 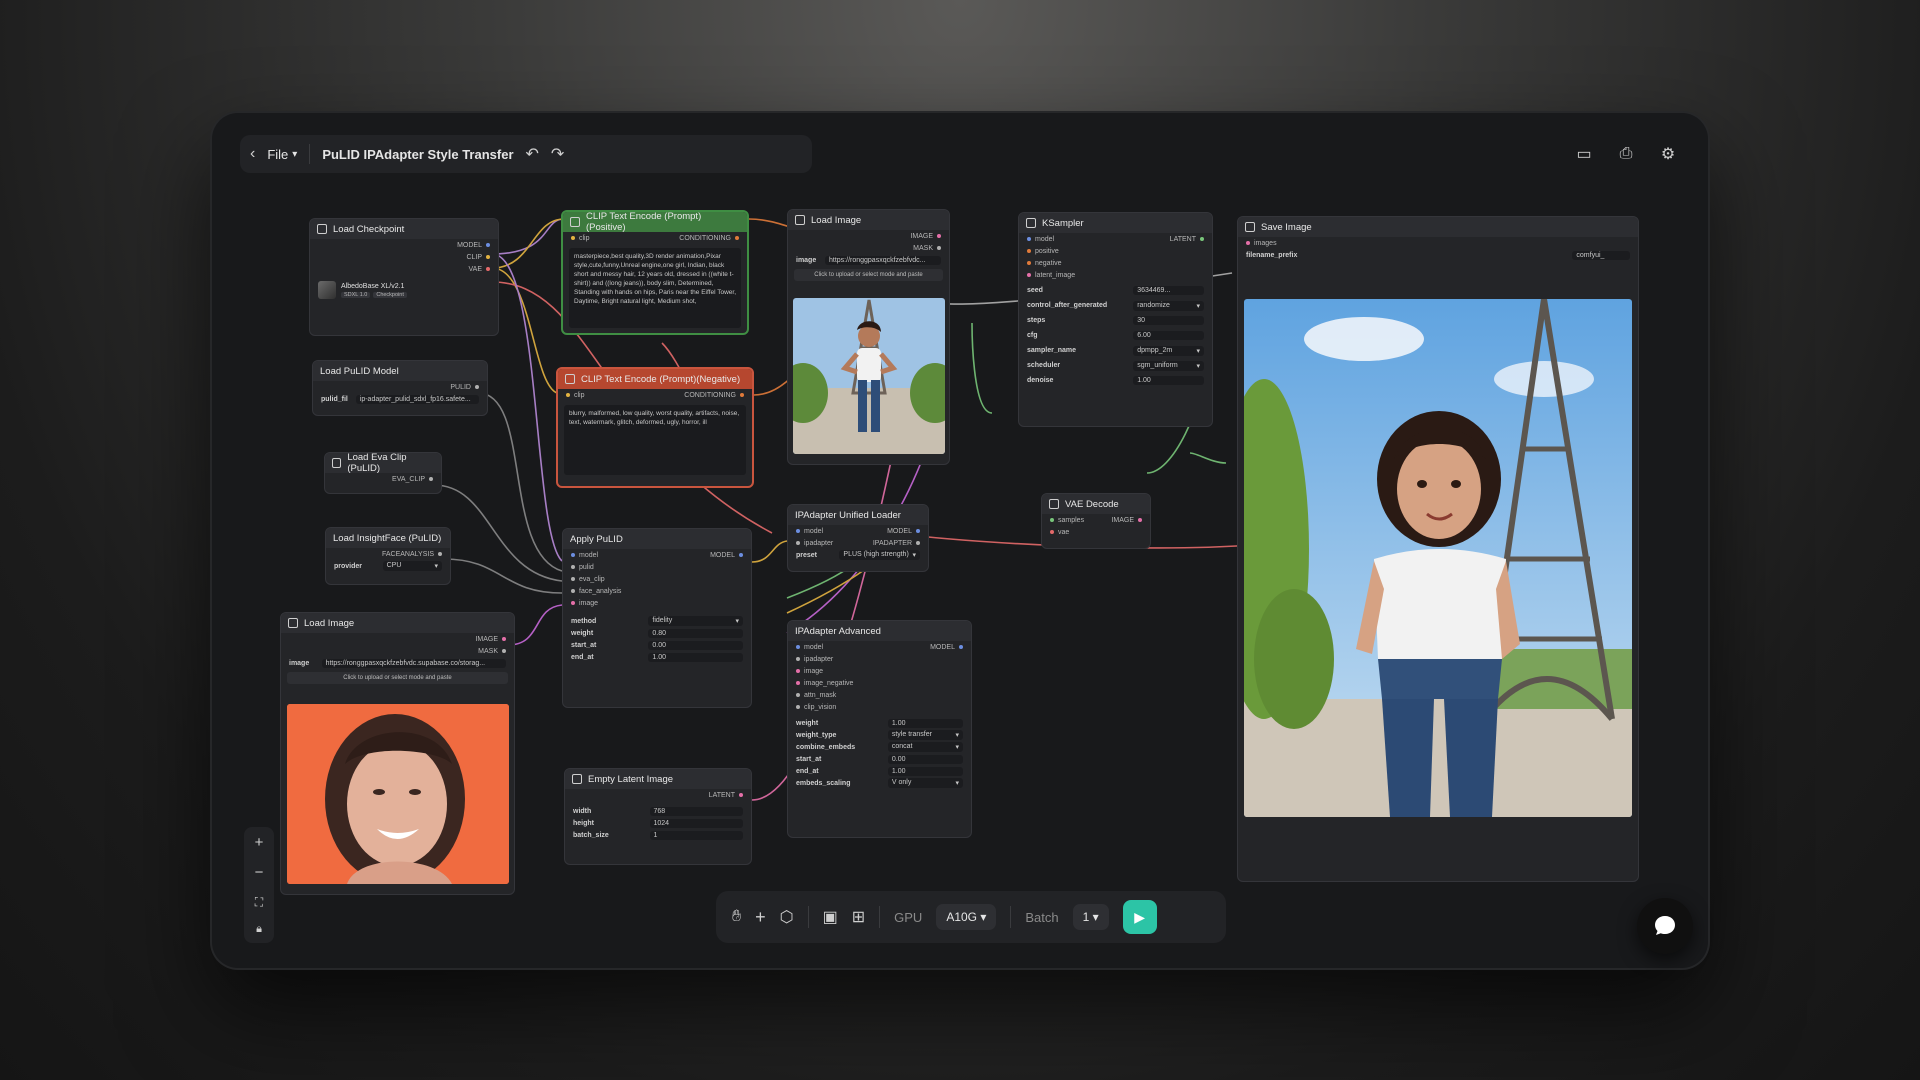 What do you see at coordinates (1168, 320) in the screenshot?
I see `steps-field: 30` at bounding box center [1168, 320].